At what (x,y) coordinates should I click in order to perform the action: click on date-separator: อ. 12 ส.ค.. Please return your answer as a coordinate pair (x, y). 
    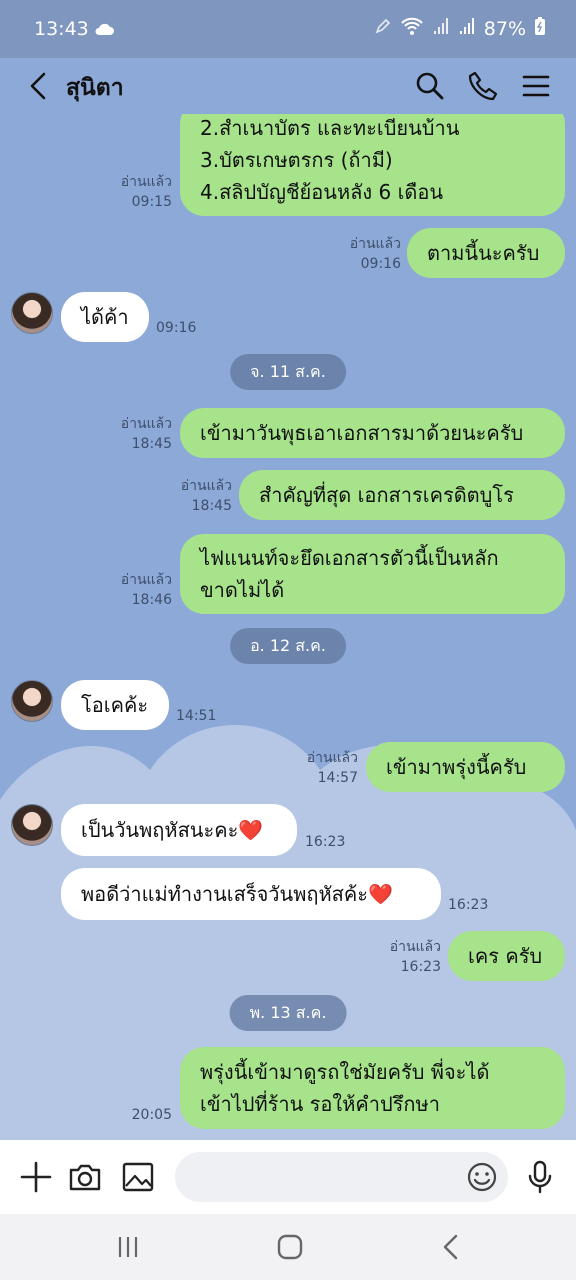
    Looking at the image, I should click on (288, 646).